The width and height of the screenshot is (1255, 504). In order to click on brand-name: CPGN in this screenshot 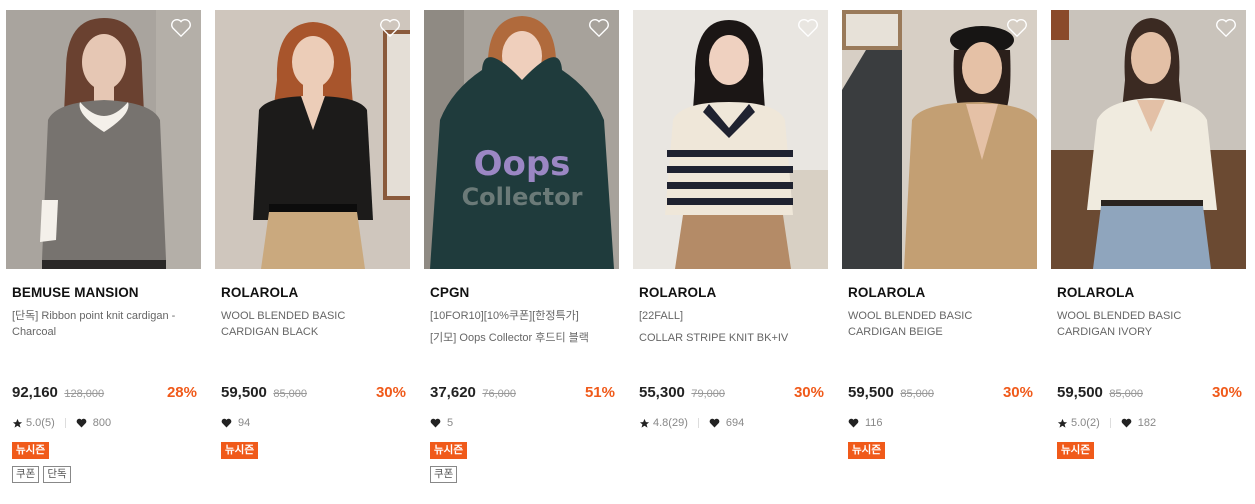, I will do `click(449, 292)`.